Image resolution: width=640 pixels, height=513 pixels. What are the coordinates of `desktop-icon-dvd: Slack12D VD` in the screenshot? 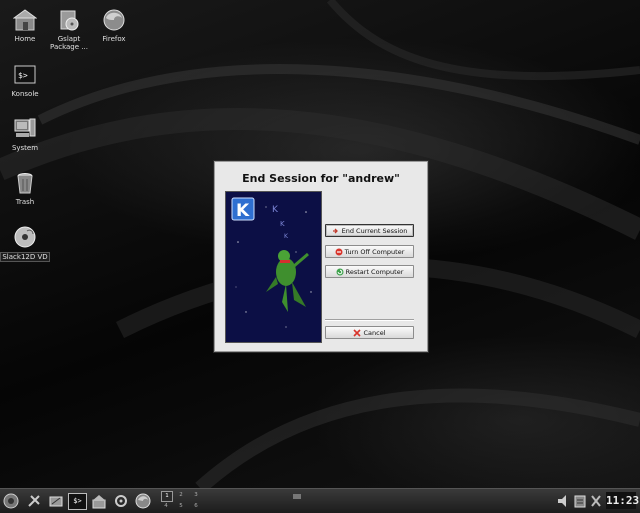 It's located at (25, 243).